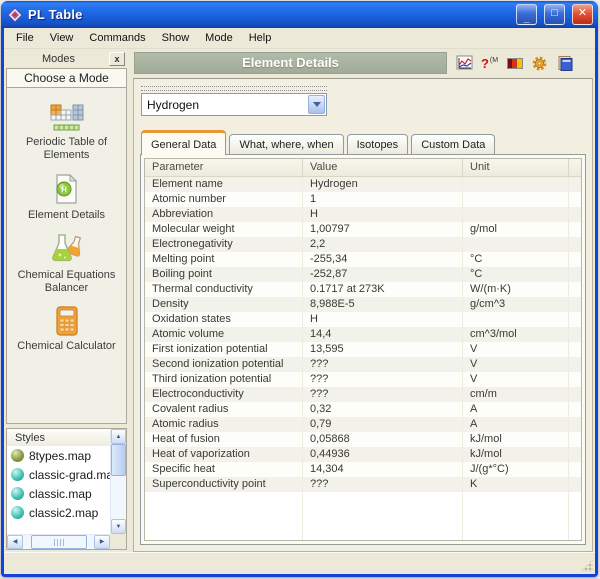  I want to click on close-panel-icon: x, so click(117, 59).